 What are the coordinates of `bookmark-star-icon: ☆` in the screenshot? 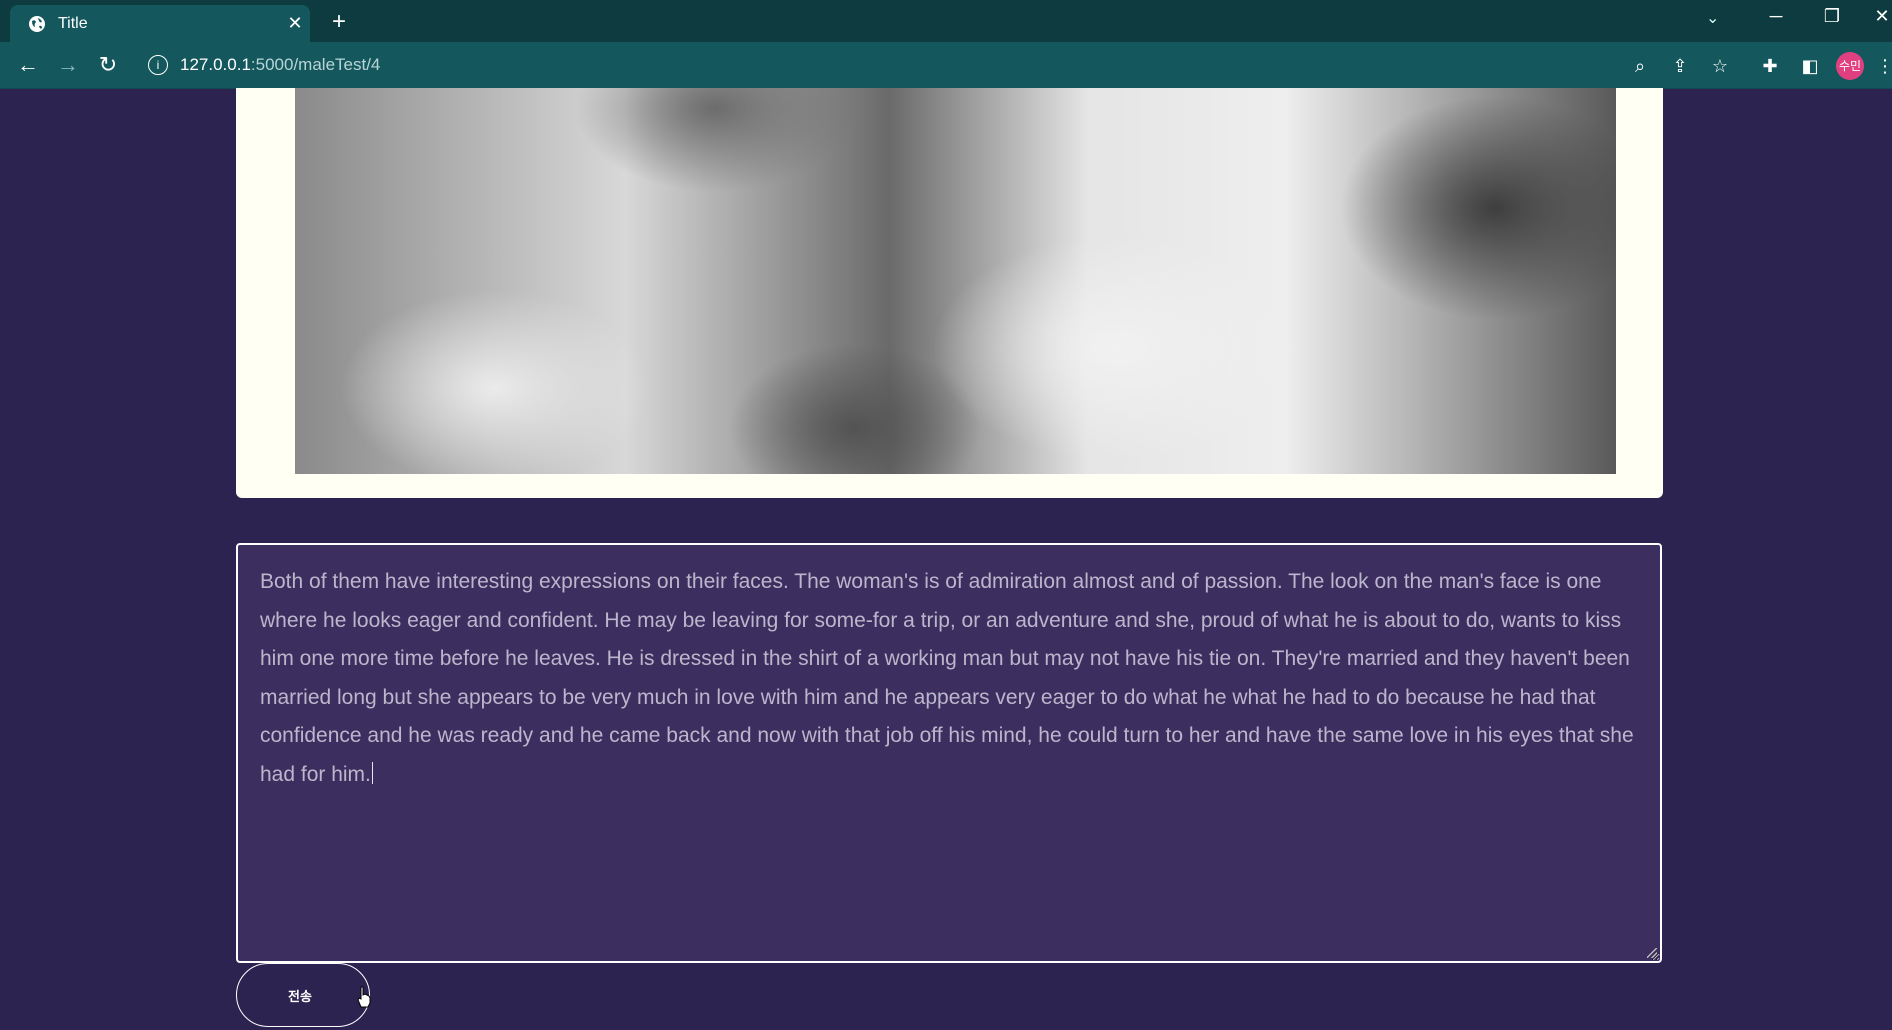 It's located at (1720, 66).